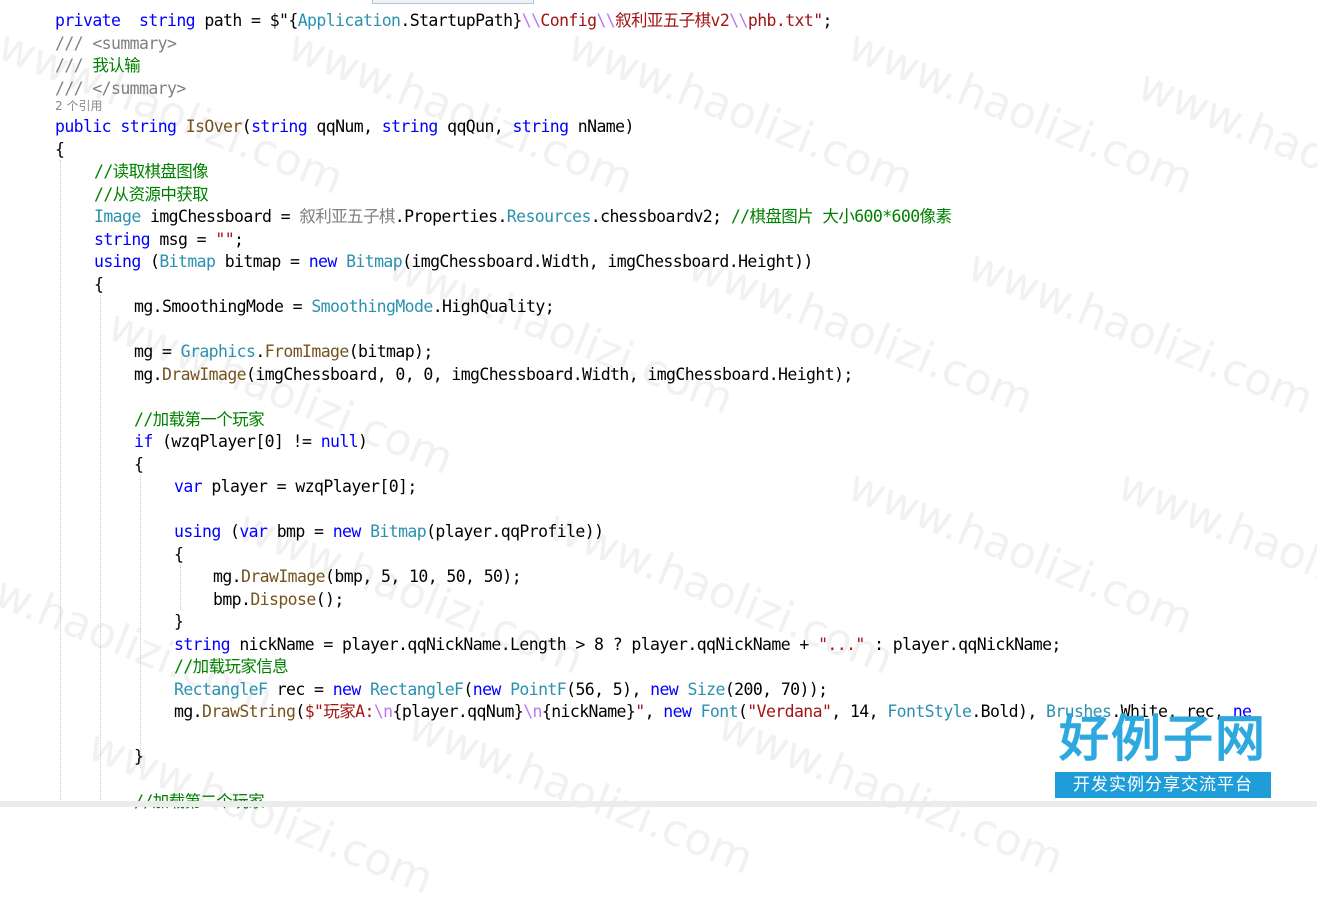 The width and height of the screenshot is (1317, 905). What do you see at coordinates (658, 65) in the screenshot?
I see `code-line: /// 我认输` at bounding box center [658, 65].